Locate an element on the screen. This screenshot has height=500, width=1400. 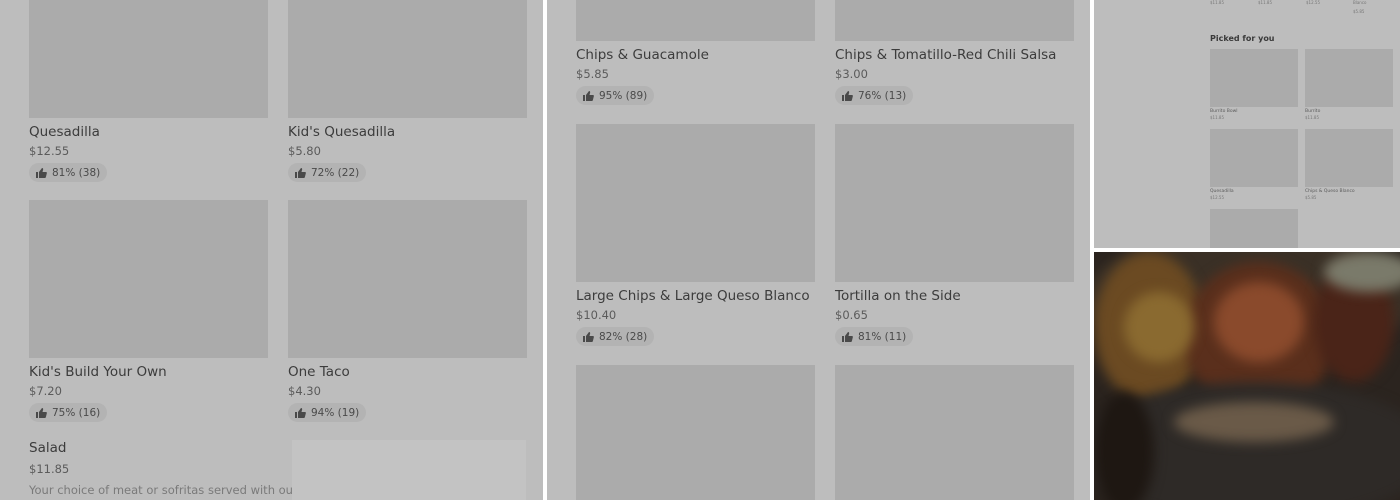
rating-text: 76% (13) is located at coordinates (882, 95).